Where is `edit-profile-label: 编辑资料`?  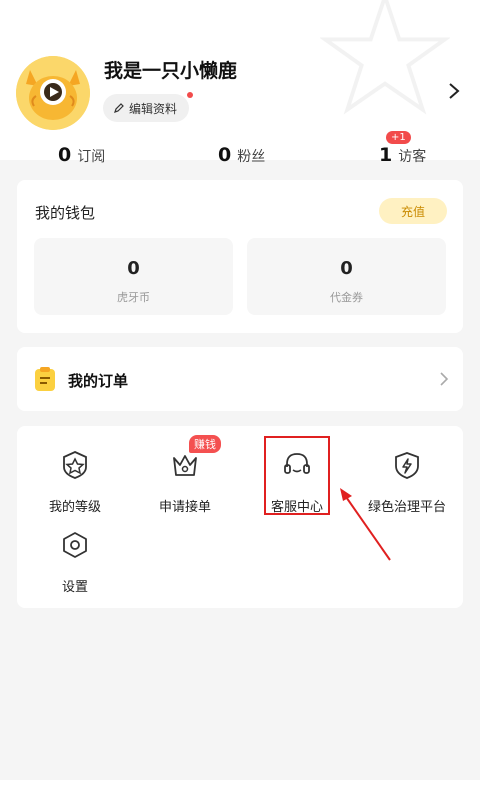
edit-profile-label: 编辑资料 is located at coordinates (153, 108).